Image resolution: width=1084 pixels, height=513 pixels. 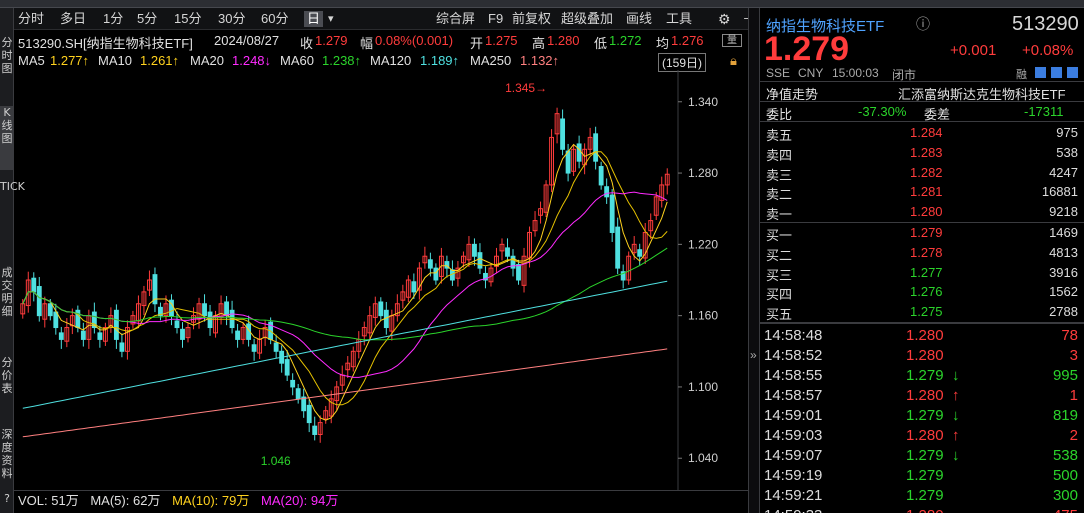 What do you see at coordinates (1063, 292) in the screenshot?
I see `bid-row-vol: 1562` at bounding box center [1063, 292].